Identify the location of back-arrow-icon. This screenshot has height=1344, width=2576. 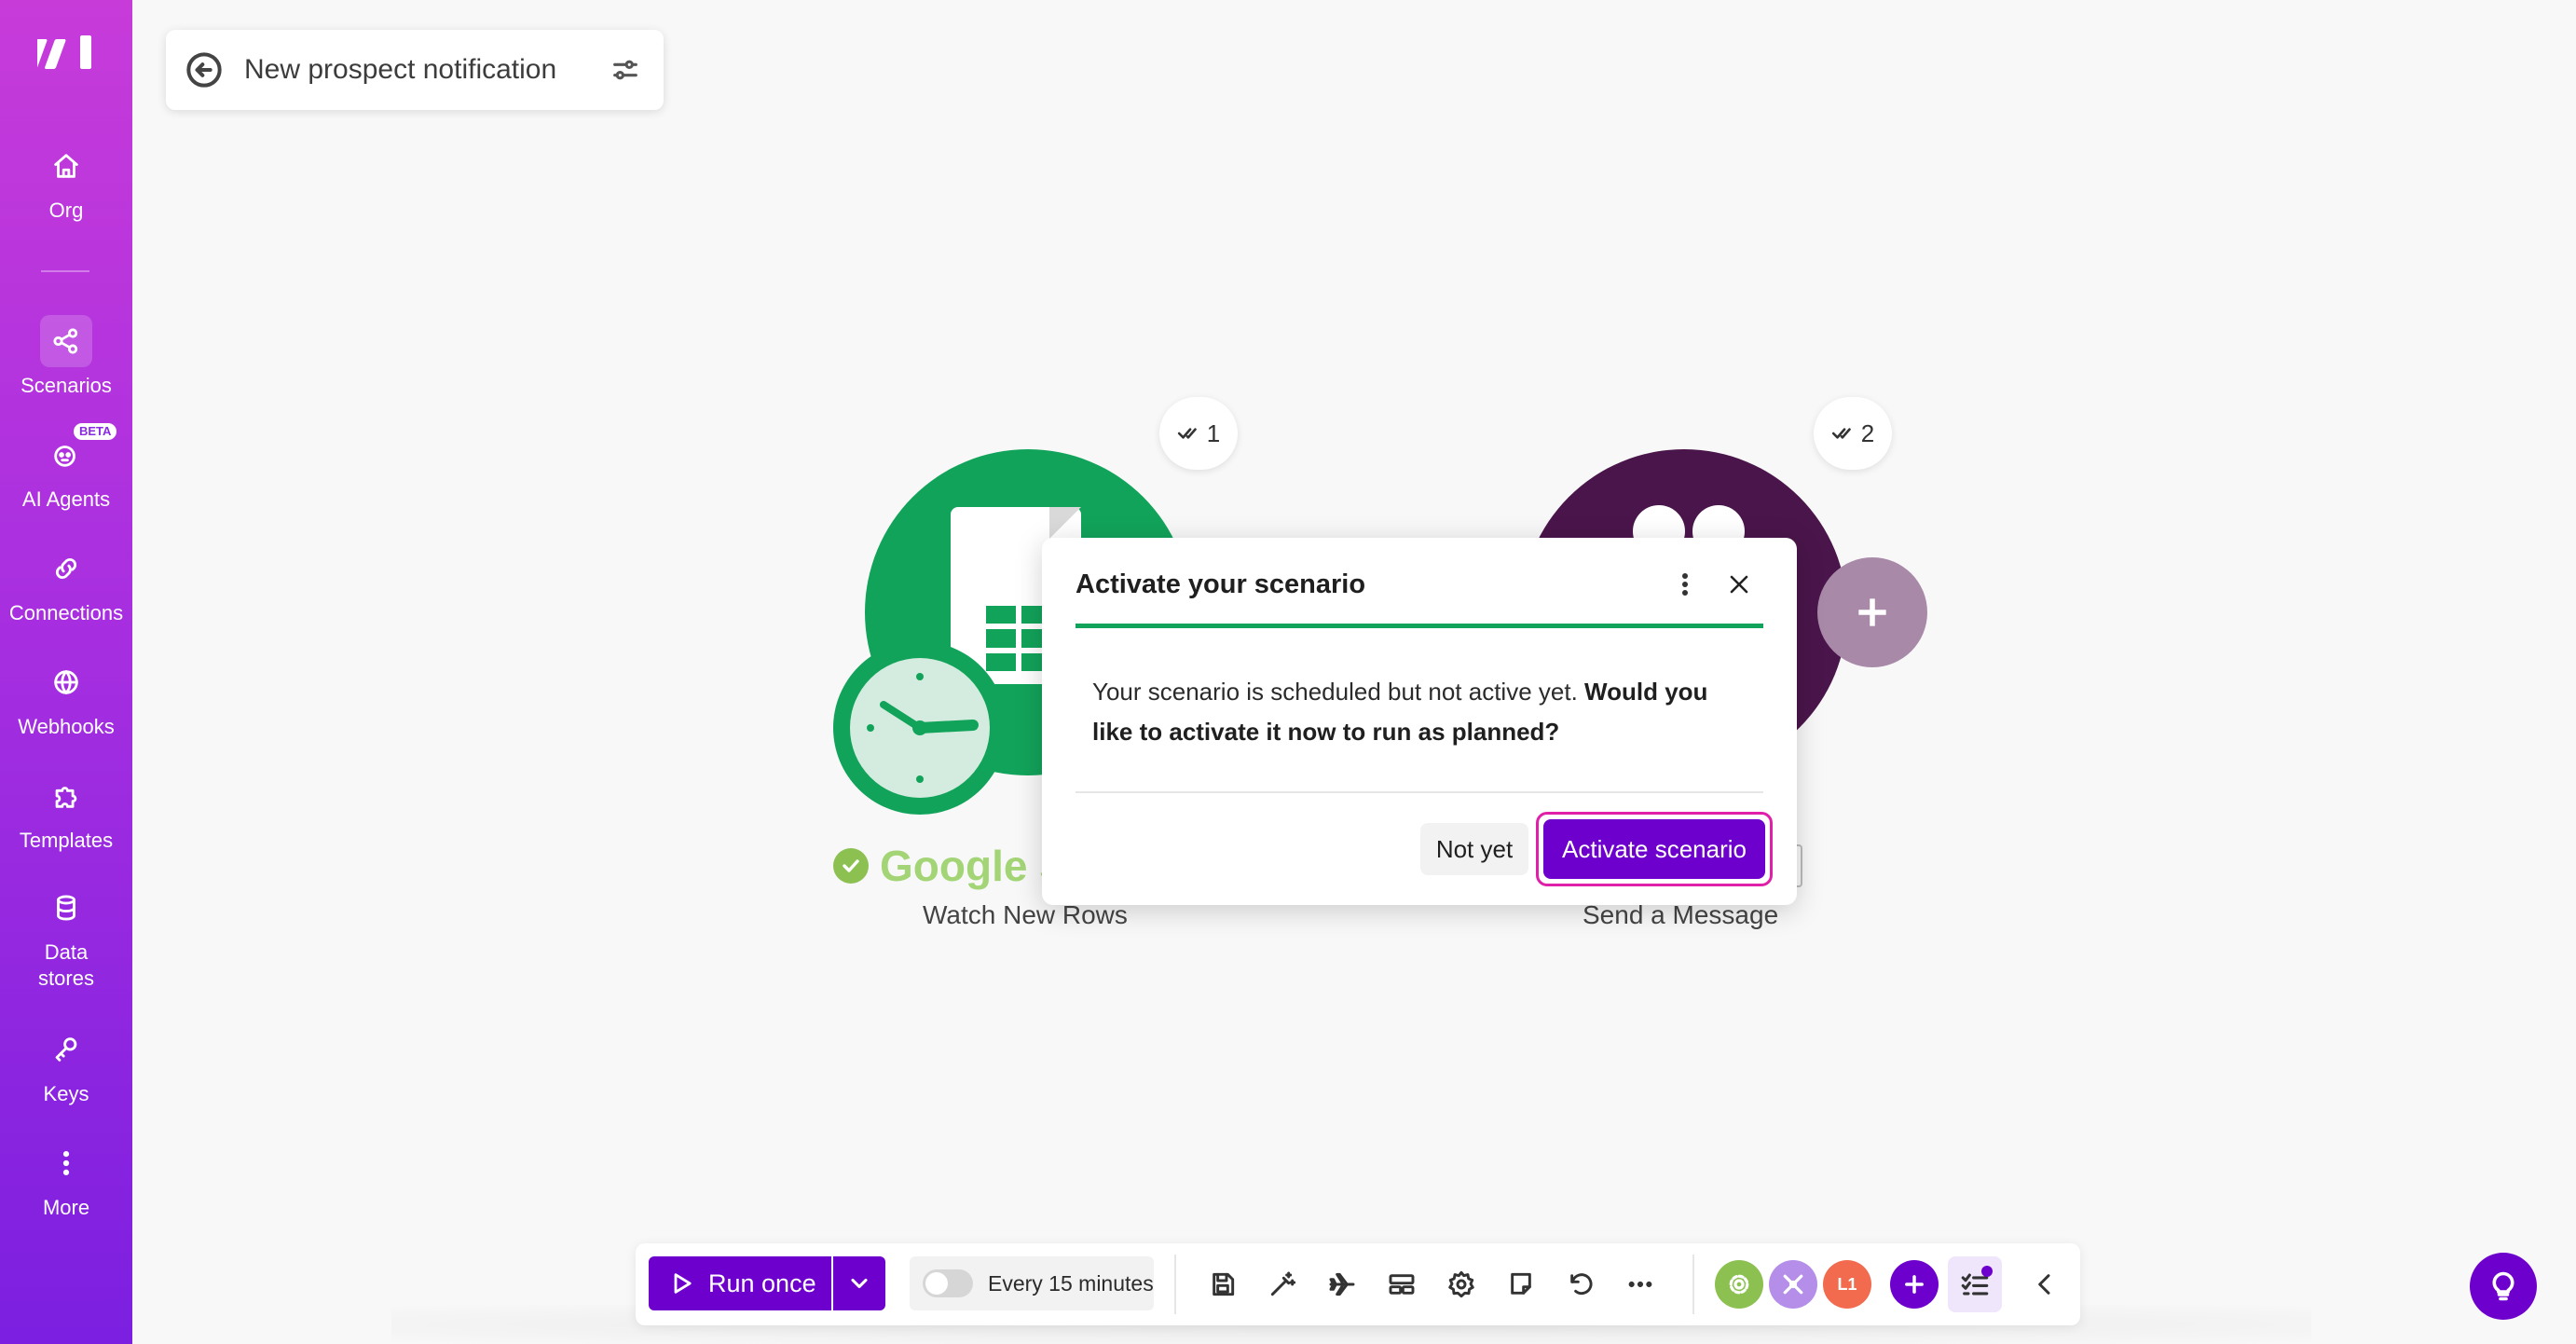
(204, 70).